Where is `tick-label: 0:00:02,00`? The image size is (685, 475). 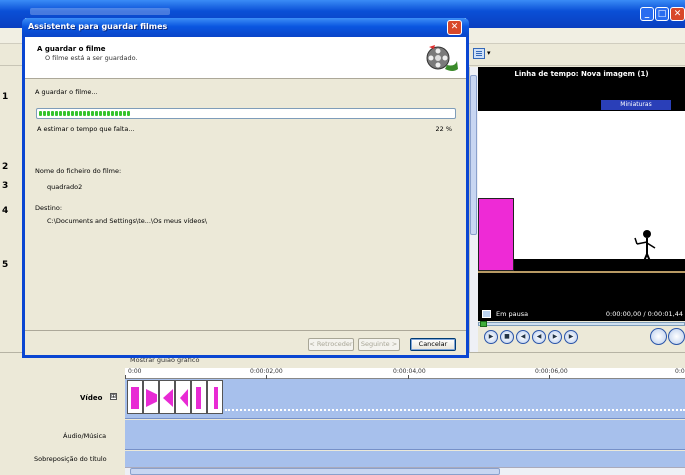
tick-label: 0:00:02,00 is located at coordinates (266, 371).